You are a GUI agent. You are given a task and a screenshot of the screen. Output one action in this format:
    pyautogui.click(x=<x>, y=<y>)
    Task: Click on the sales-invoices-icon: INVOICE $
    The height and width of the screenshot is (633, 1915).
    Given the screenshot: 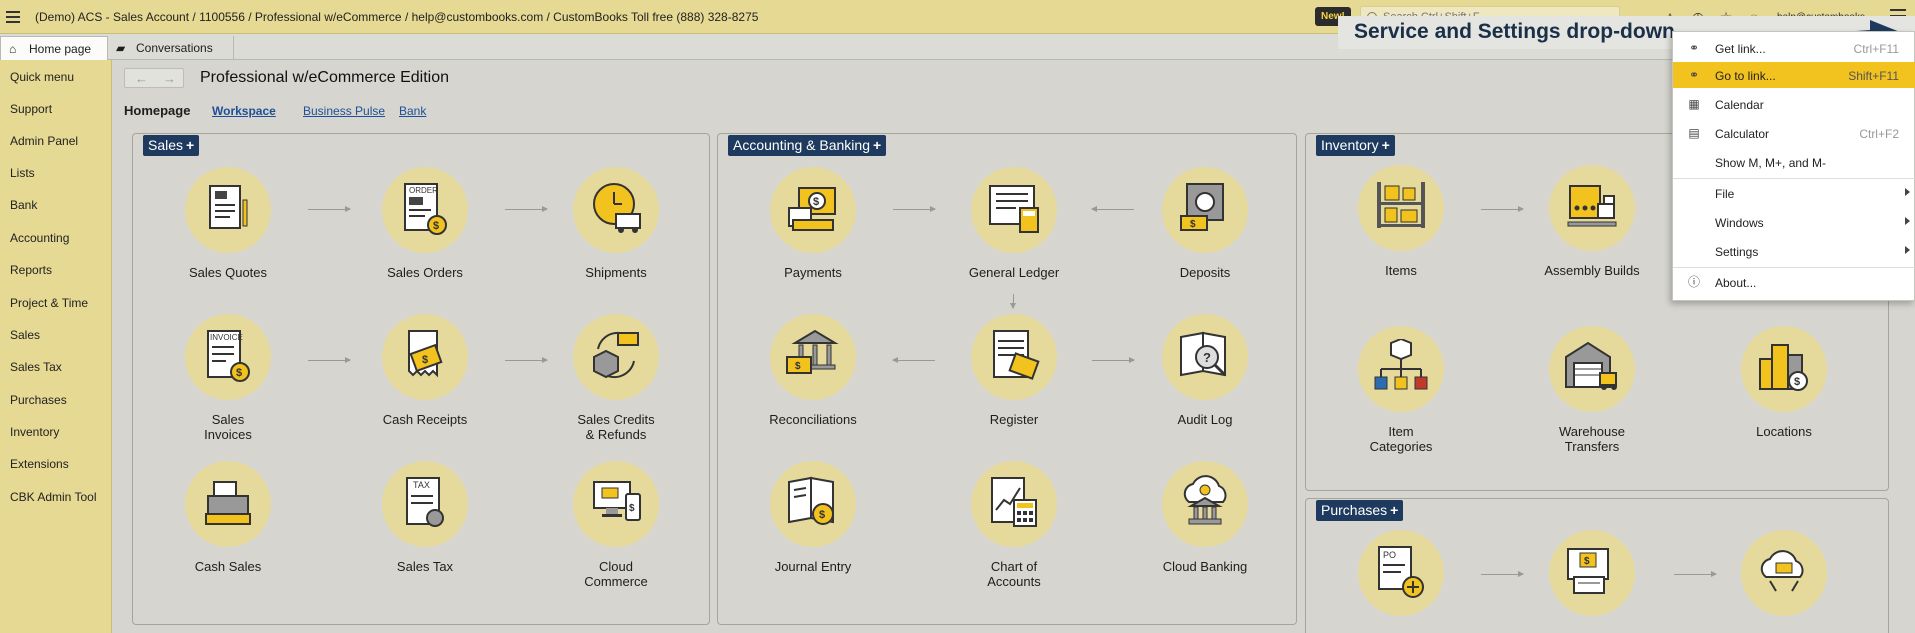 What is the action you would take?
    pyautogui.click(x=228, y=357)
    